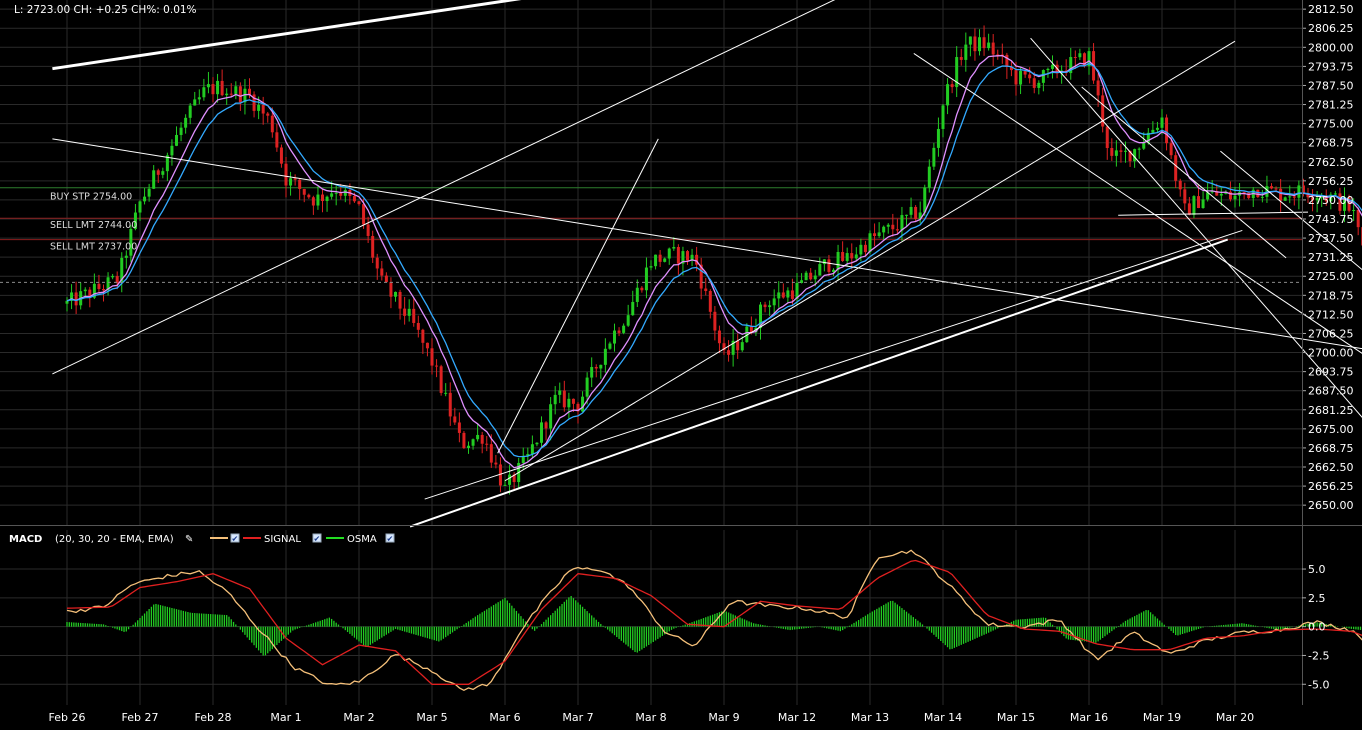 Image resolution: width=1362 pixels, height=730 pixels. Describe the element at coordinates (93, 225) in the screenshot. I see `order-label-sell-limit-1: SELL LMT 2744.00` at that location.